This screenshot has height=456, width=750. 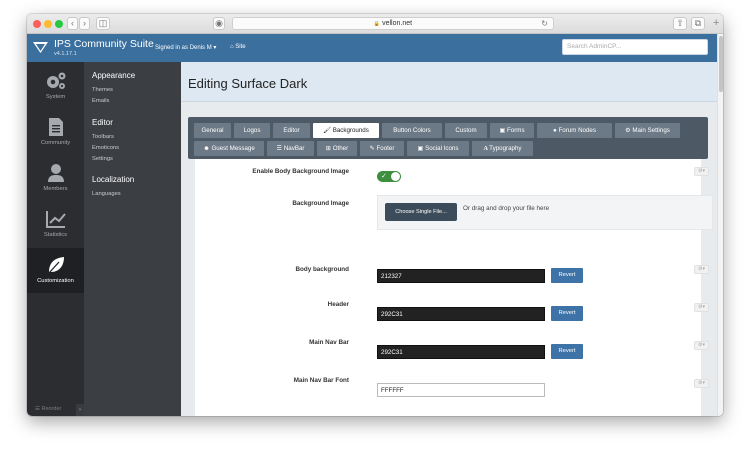 What do you see at coordinates (84, 23) in the screenshot?
I see `forward-icon: ›` at bounding box center [84, 23].